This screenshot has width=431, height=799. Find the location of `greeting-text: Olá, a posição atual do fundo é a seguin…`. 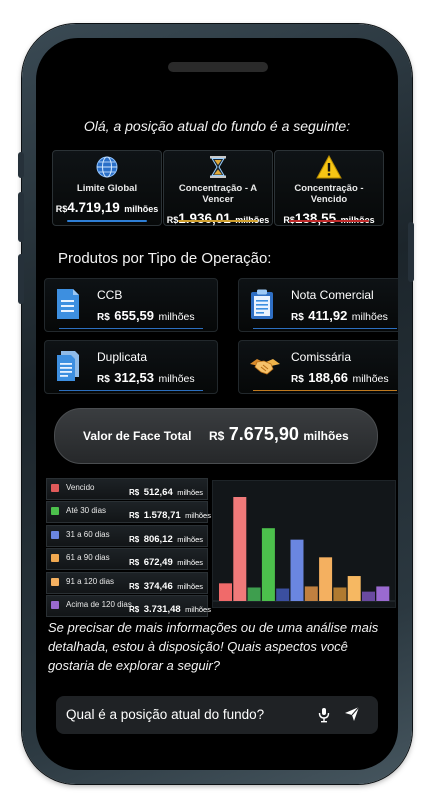

greeting-text: Olá, a posição atual do fundo é a seguin… is located at coordinates (217, 126).